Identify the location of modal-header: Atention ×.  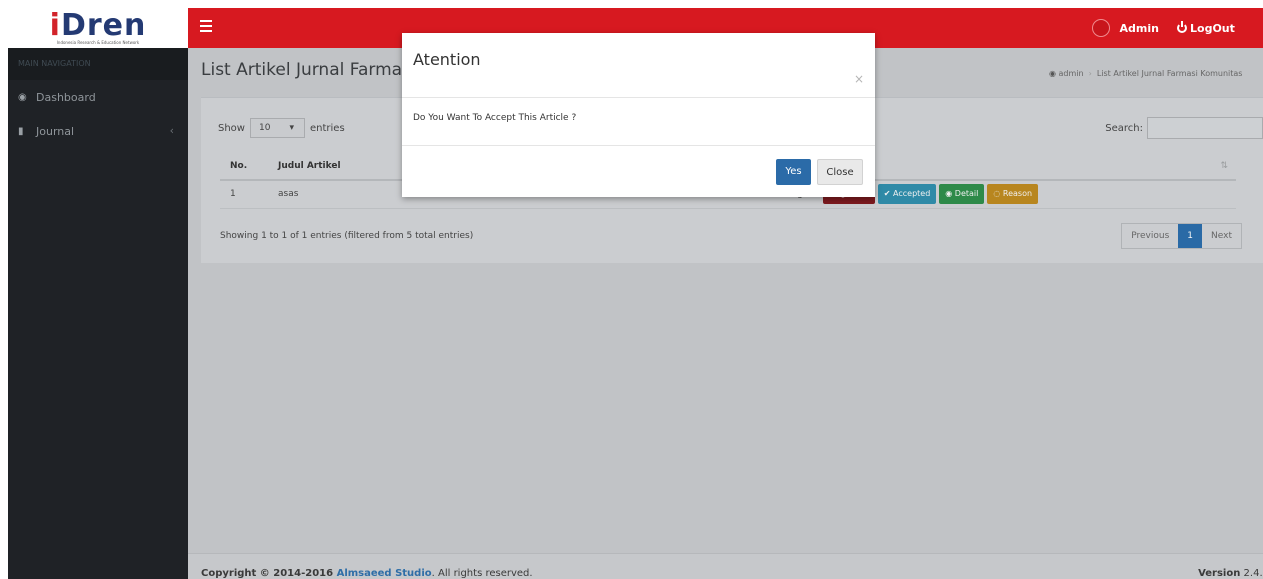
(638, 65).